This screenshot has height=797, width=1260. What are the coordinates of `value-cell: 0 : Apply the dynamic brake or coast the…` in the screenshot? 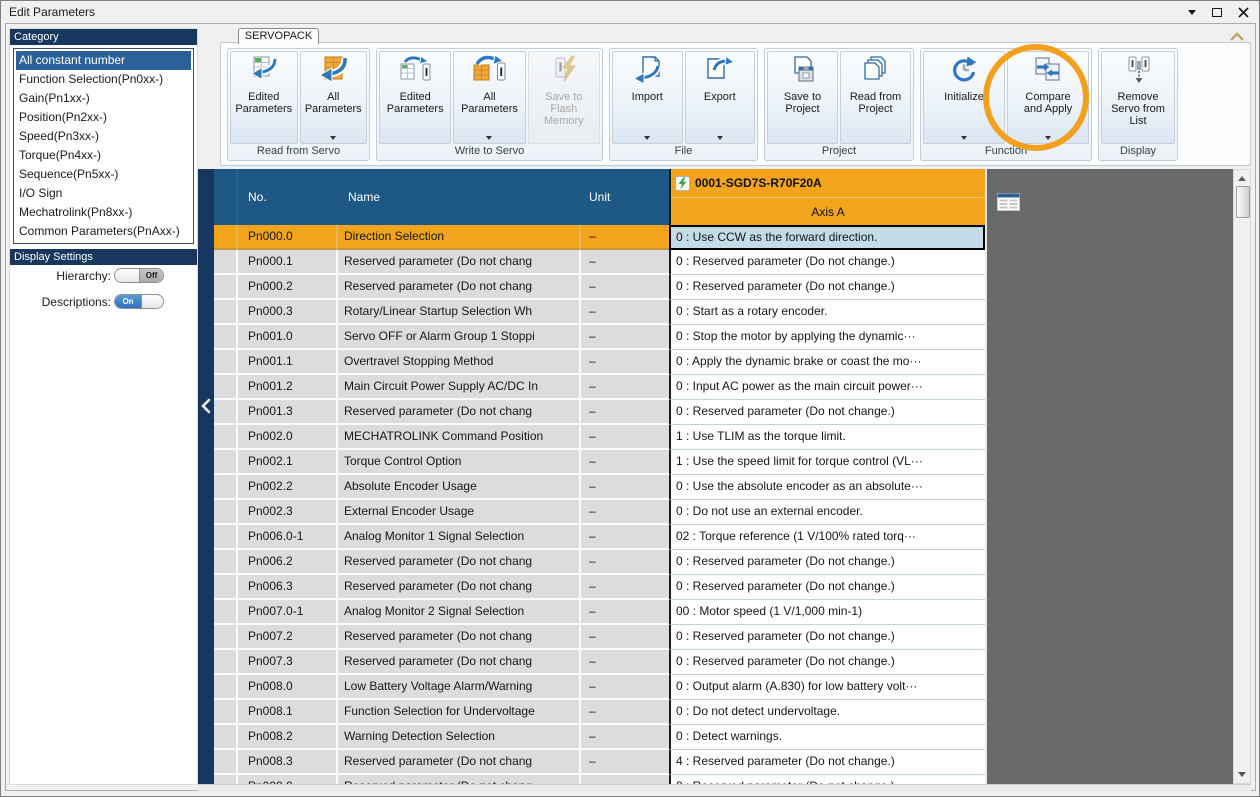 It's located at (827, 362).